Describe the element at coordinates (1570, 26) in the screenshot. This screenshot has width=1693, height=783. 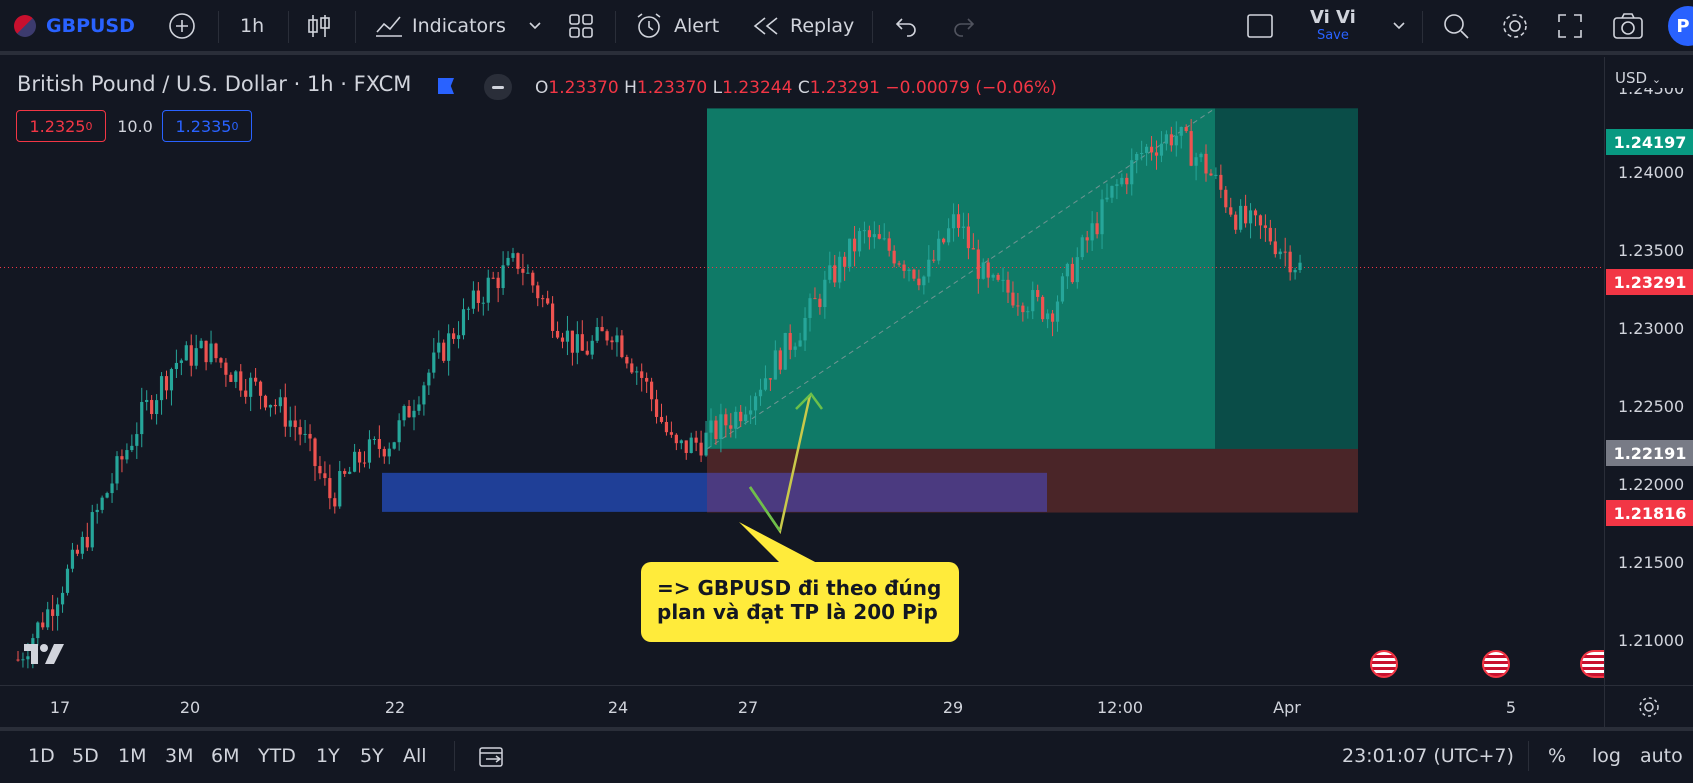
I see `fullscreen-button` at that location.